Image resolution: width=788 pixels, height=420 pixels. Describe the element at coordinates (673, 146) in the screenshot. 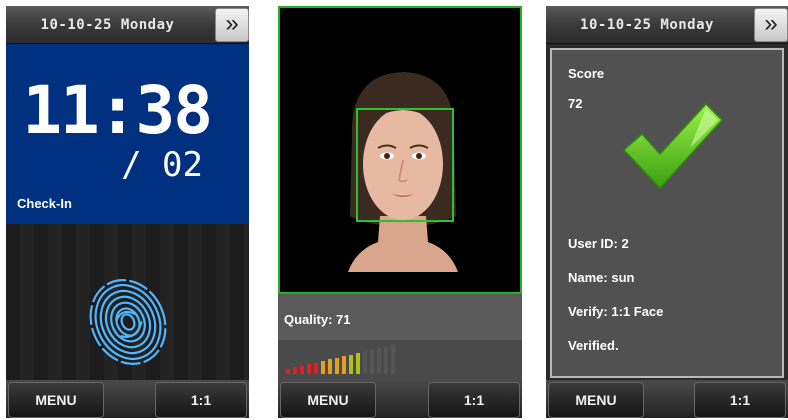

I see `checkmark-icon` at that location.